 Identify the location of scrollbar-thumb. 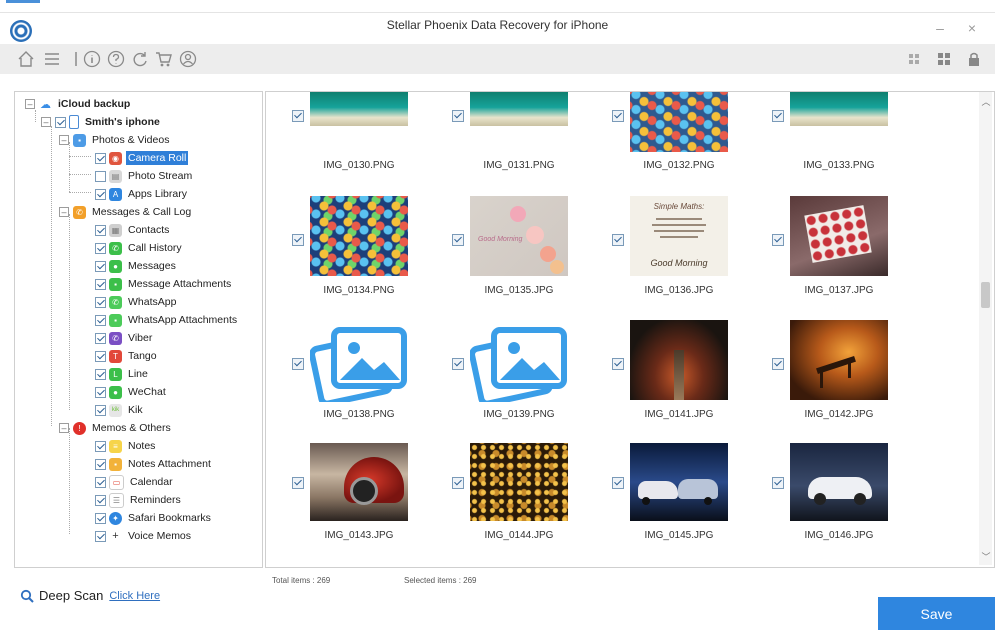
(985, 295).